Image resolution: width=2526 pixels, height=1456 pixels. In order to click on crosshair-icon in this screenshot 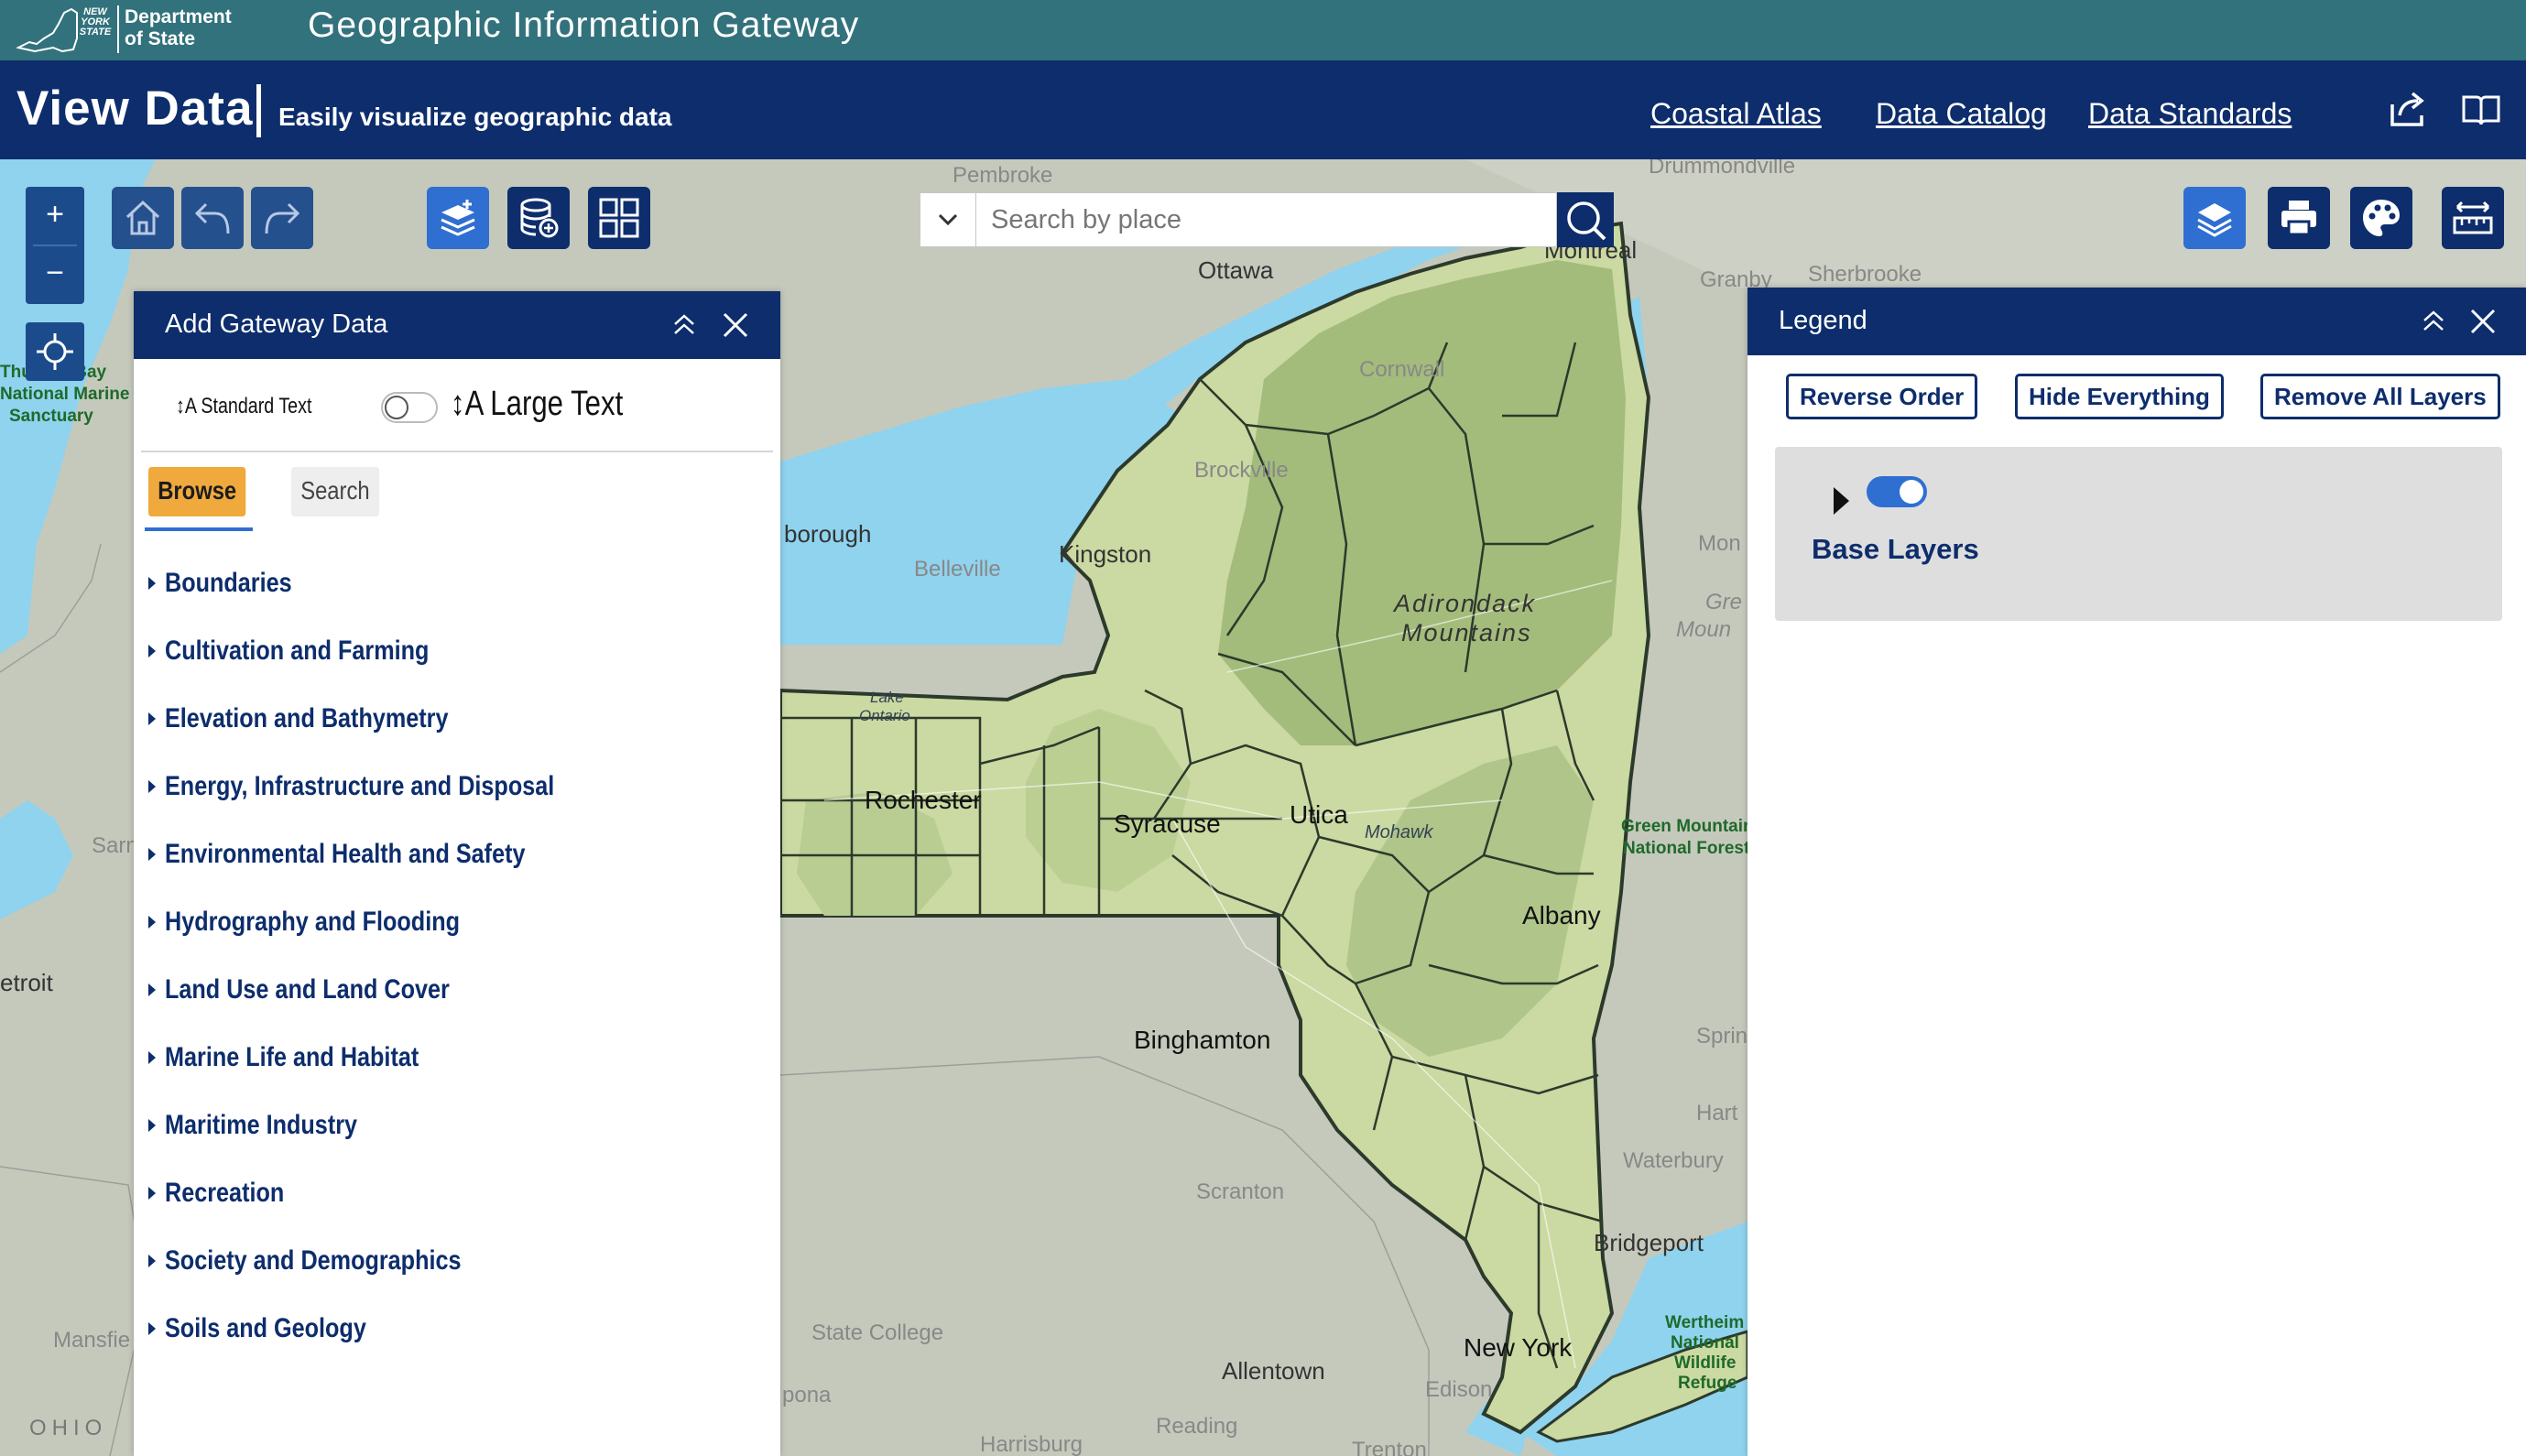, I will do `click(55, 351)`.